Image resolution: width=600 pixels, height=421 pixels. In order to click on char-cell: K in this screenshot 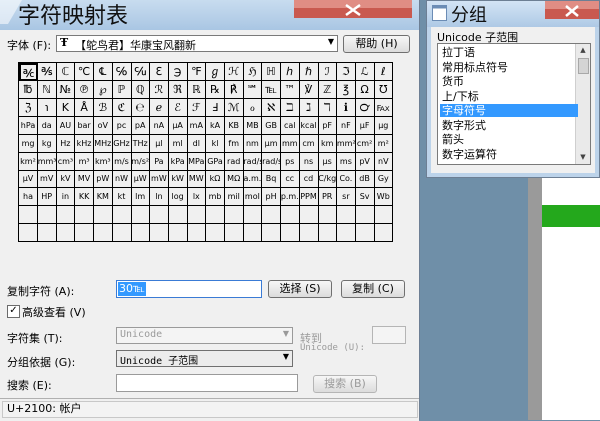, I will do `click(66, 107)`.